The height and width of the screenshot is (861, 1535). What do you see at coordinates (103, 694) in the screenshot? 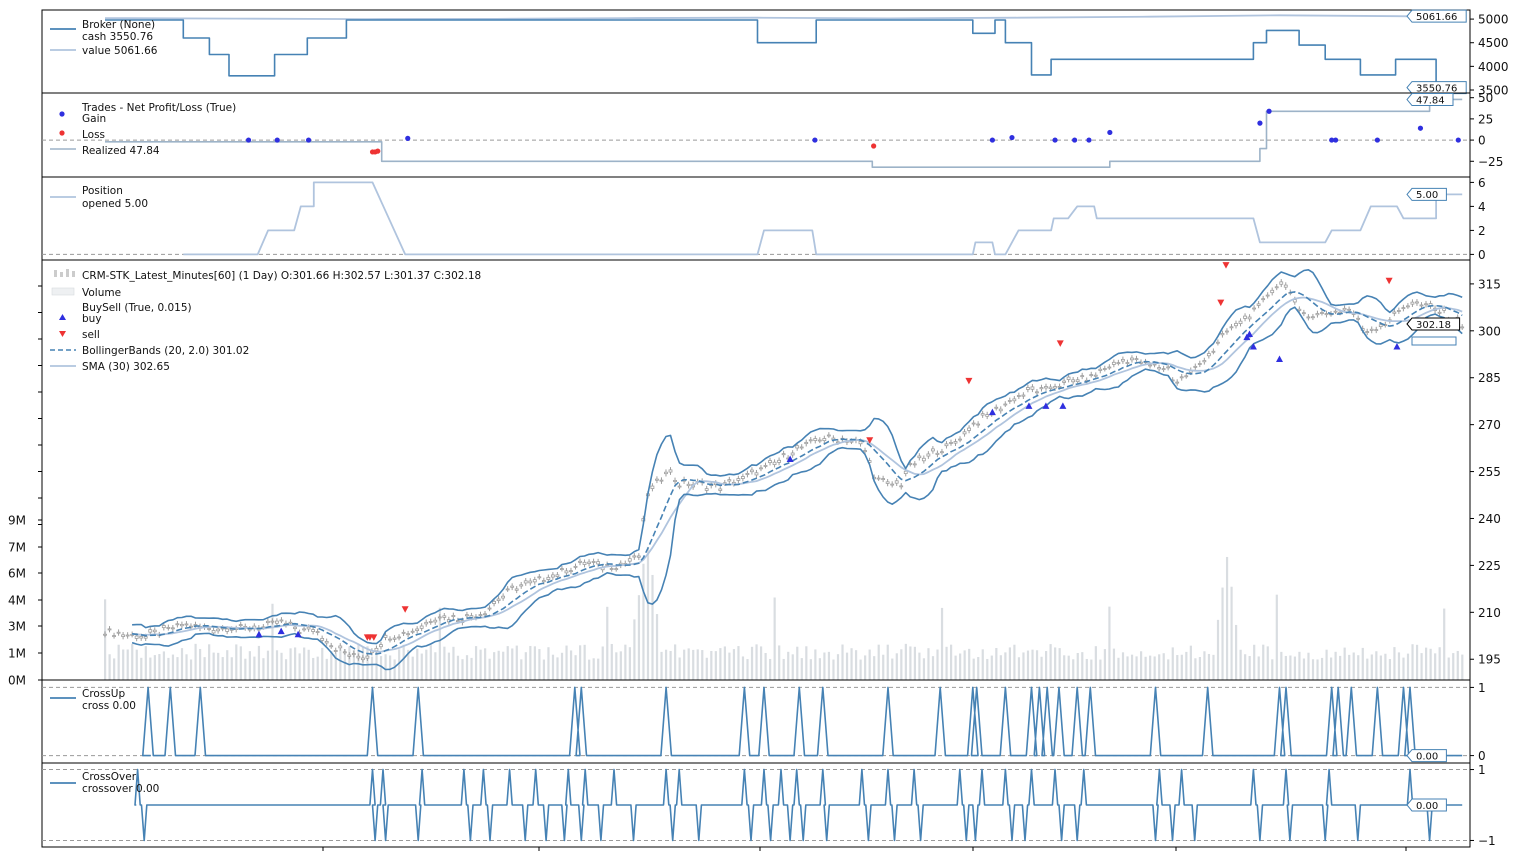
I see `crossup-legend-title: CrossUp` at bounding box center [103, 694].